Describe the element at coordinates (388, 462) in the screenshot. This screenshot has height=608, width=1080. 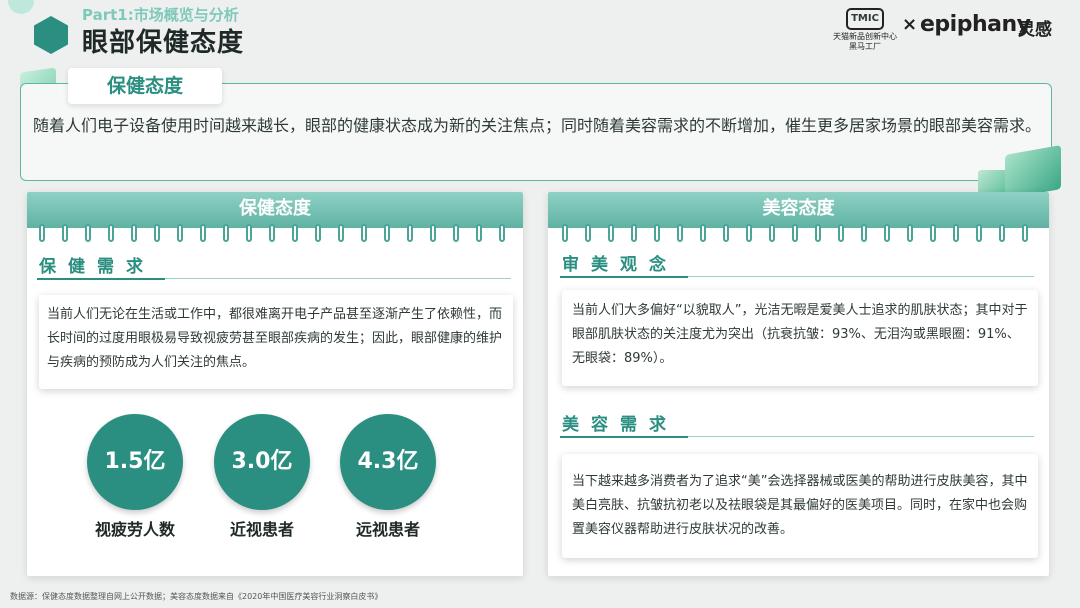
I see `stat-circle: 4.3亿` at that location.